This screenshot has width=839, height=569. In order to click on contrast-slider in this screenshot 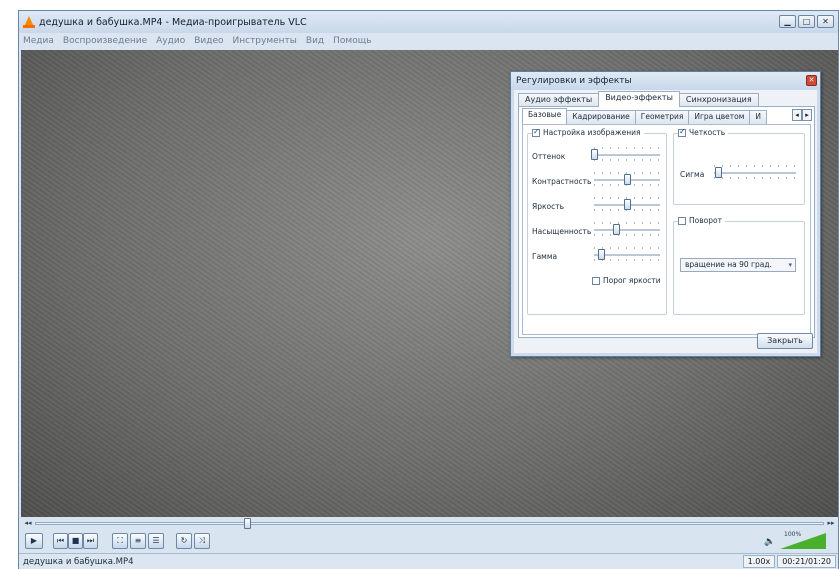, I will do `click(627, 179)`.